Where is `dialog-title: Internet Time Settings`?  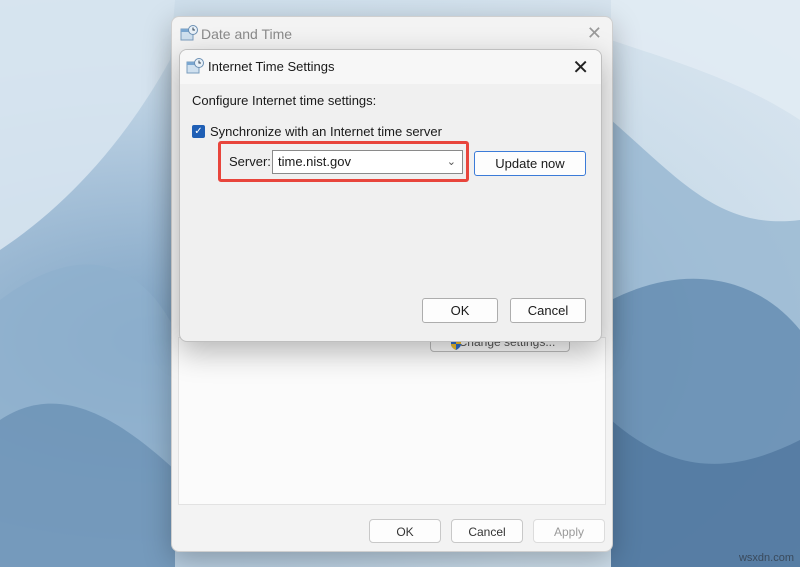 dialog-title: Internet Time Settings is located at coordinates (271, 66).